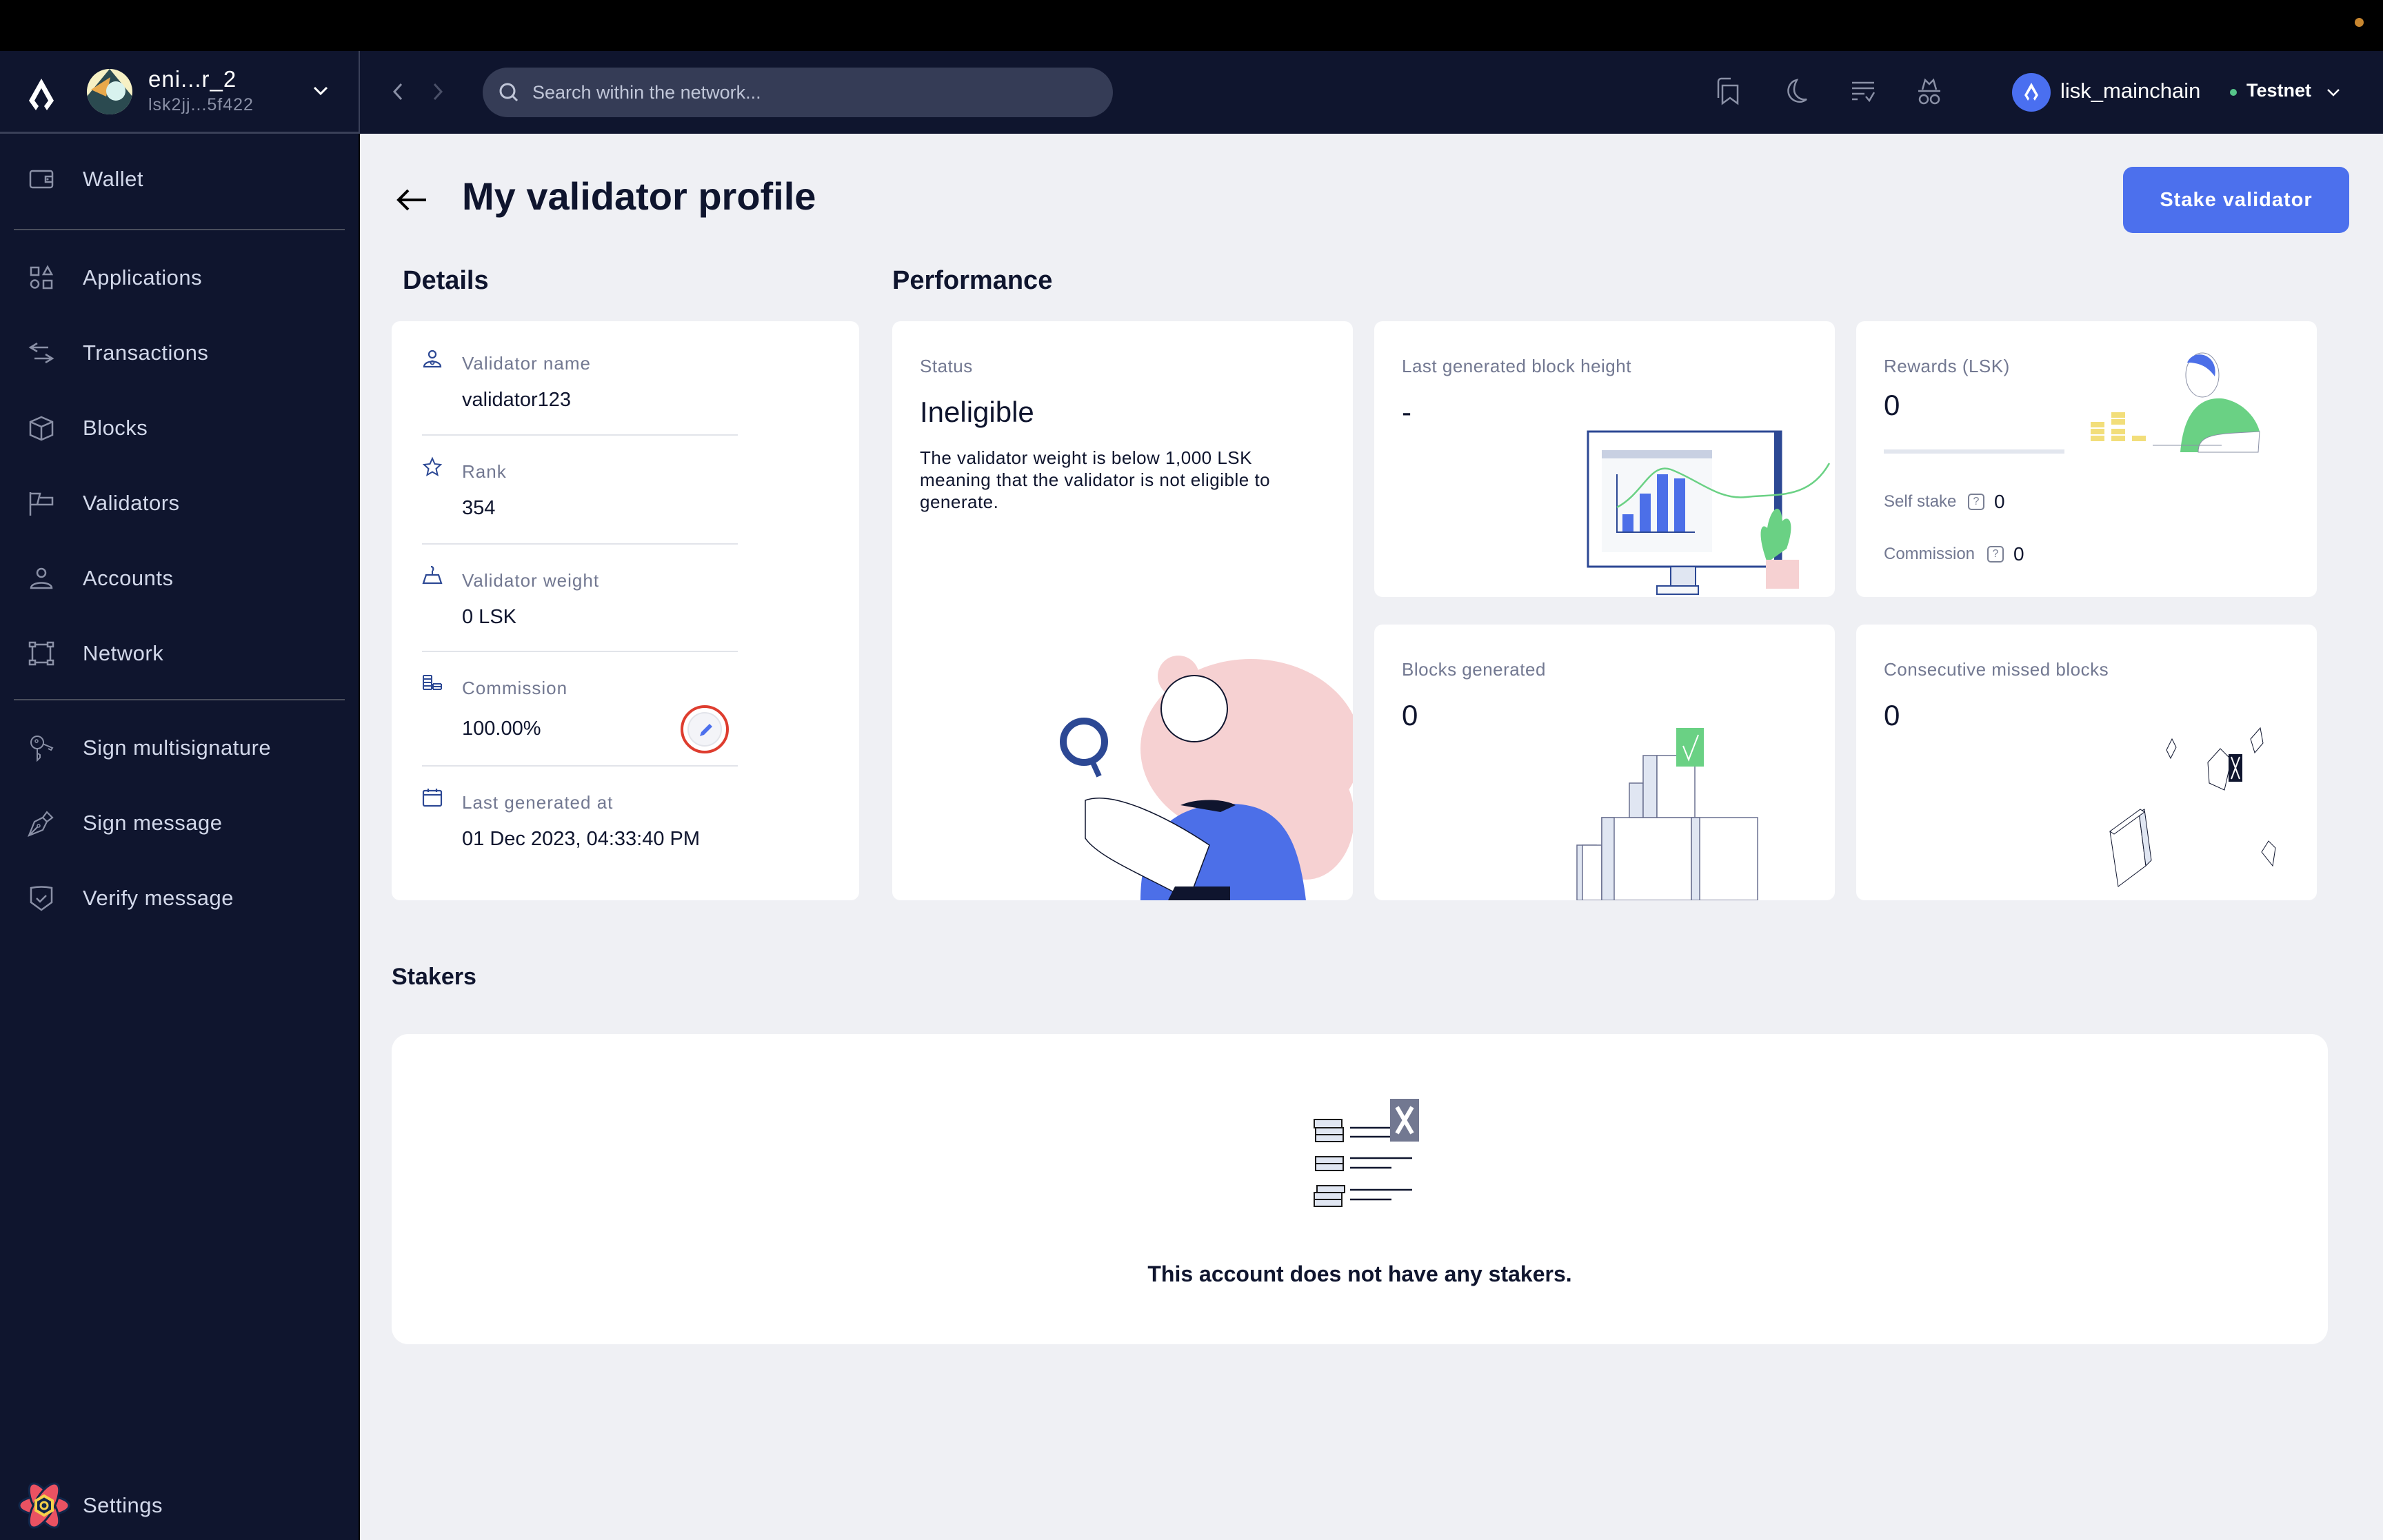  Describe the element at coordinates (41, 578) in the screenshot. I see `user-icon` at that location.